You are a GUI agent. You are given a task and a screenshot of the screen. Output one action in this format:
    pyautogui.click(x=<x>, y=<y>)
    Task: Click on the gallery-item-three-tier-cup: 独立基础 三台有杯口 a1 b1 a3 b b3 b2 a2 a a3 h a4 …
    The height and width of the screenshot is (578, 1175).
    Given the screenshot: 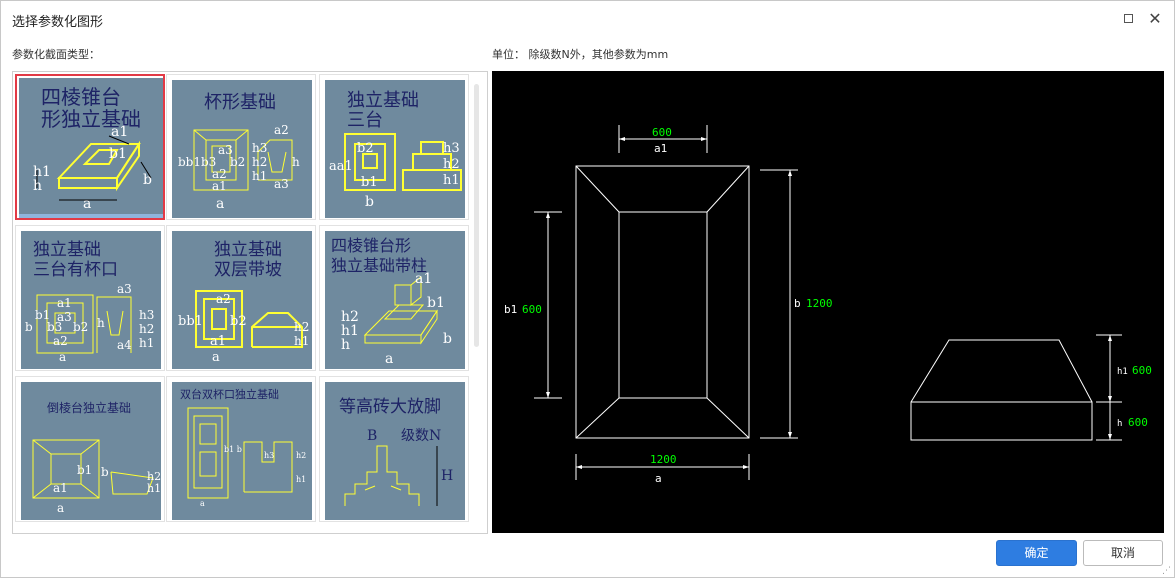 What is the action you would take?
    pyautogui.click(x=90, y=298)
    